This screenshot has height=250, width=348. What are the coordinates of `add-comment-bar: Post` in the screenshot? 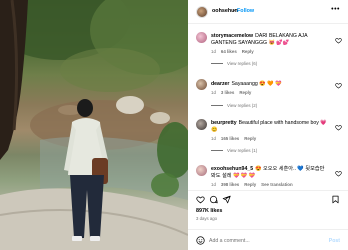 It's located at (268, 239).